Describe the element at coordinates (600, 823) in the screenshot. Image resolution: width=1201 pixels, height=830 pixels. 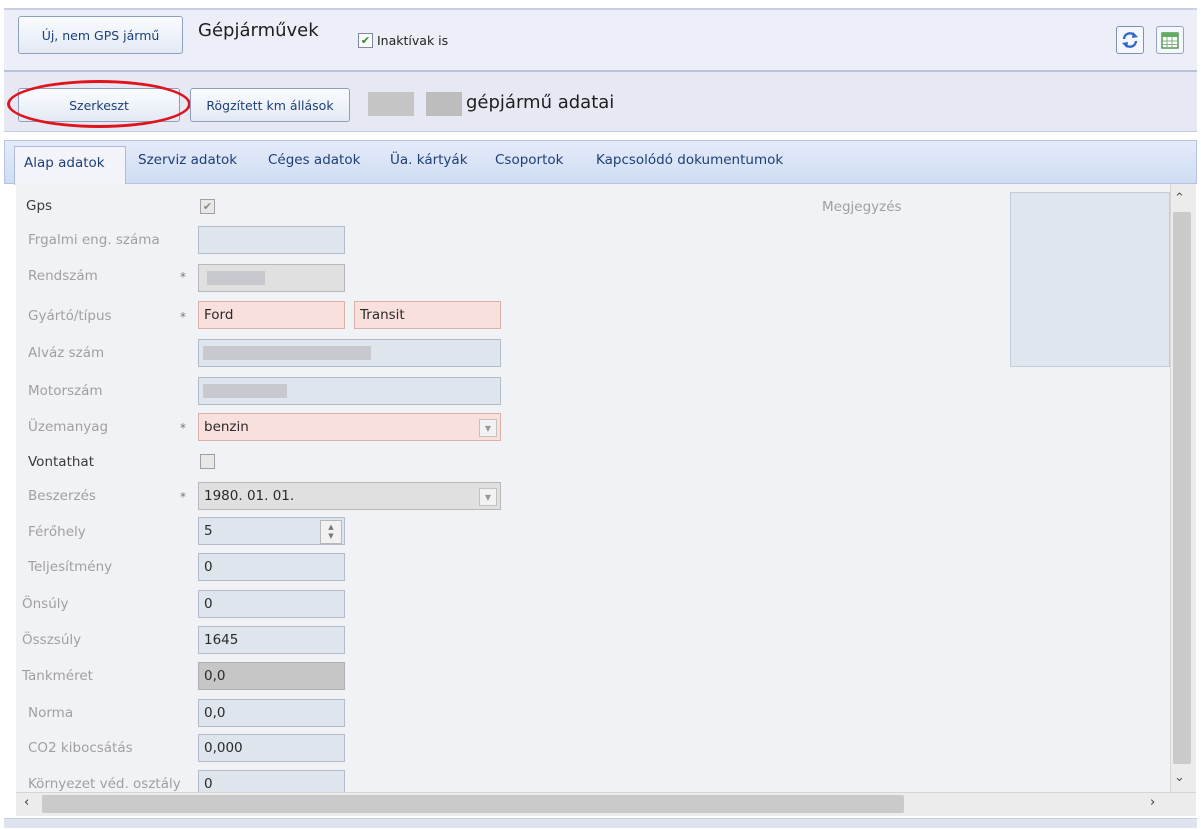
I see `window-bottom-border` at that location.